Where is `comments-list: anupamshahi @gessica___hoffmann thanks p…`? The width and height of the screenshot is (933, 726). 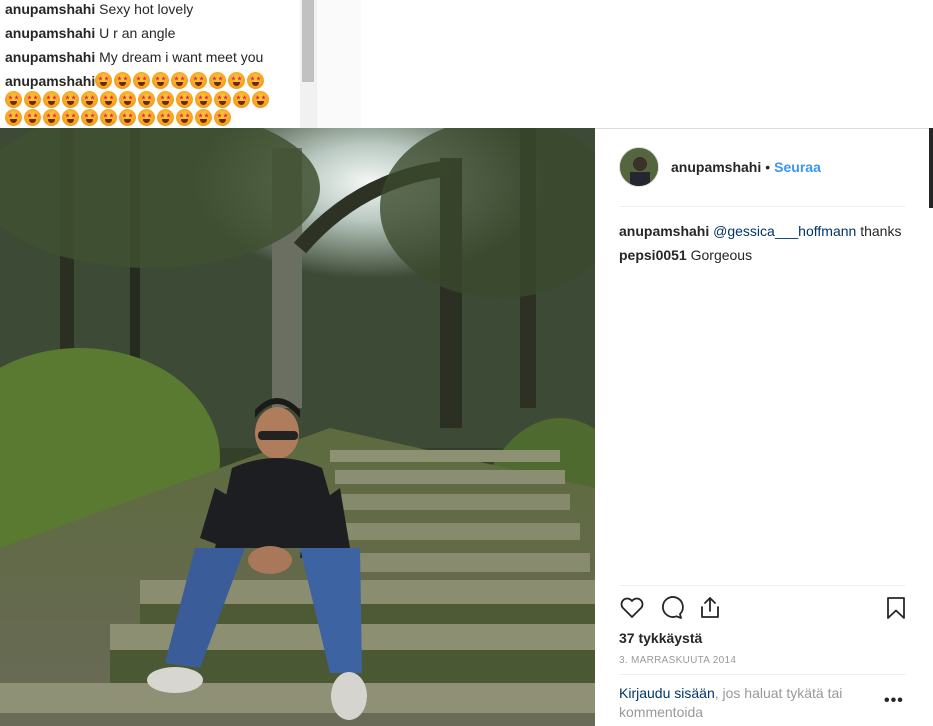 comments-list: anupamshahi @gessica___hoffmann thanks p… is located at coordinates (764, 243).